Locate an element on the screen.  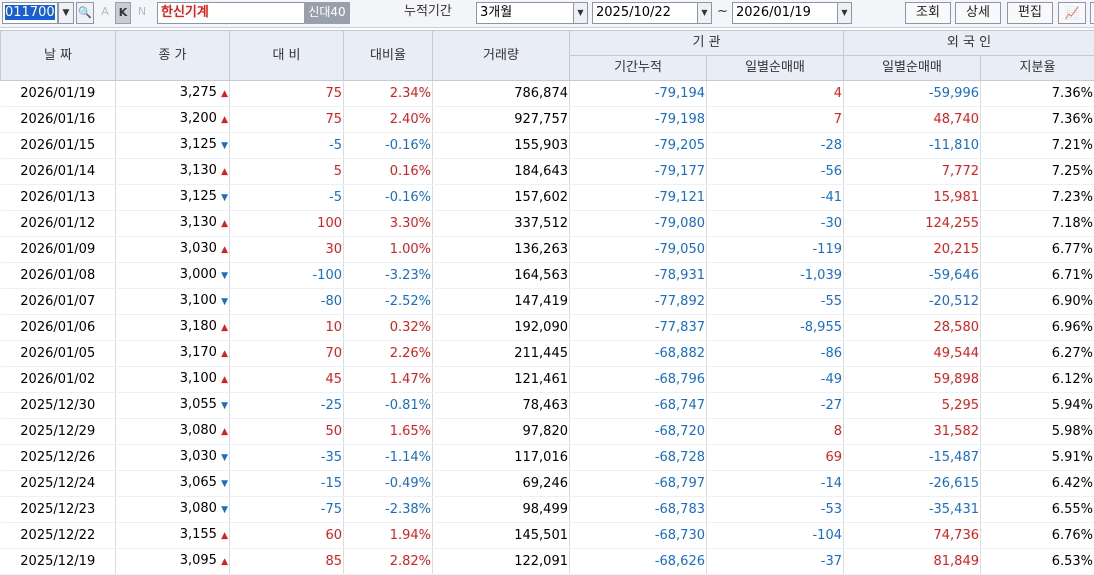
cell-close: 3,100 ▲ is located at coordinates (173, 380).